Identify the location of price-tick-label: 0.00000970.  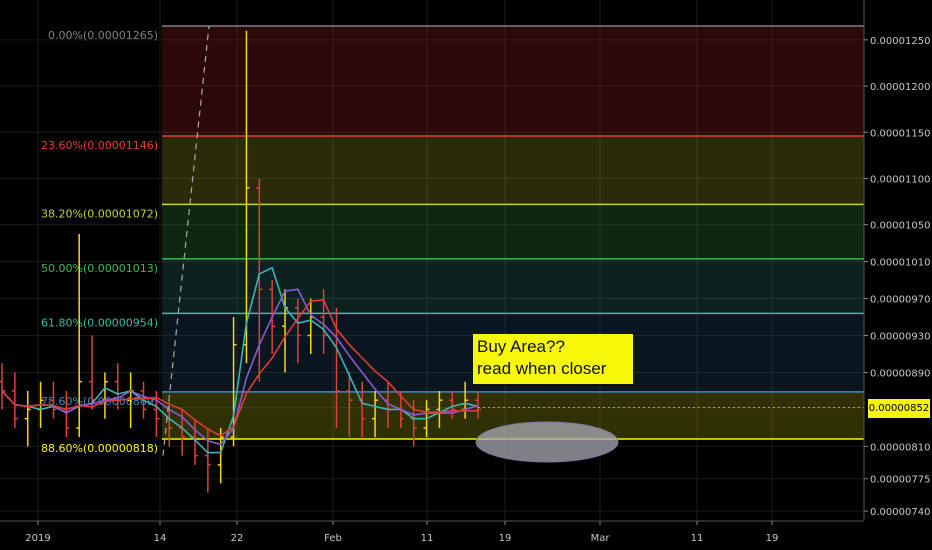
(900, 300).